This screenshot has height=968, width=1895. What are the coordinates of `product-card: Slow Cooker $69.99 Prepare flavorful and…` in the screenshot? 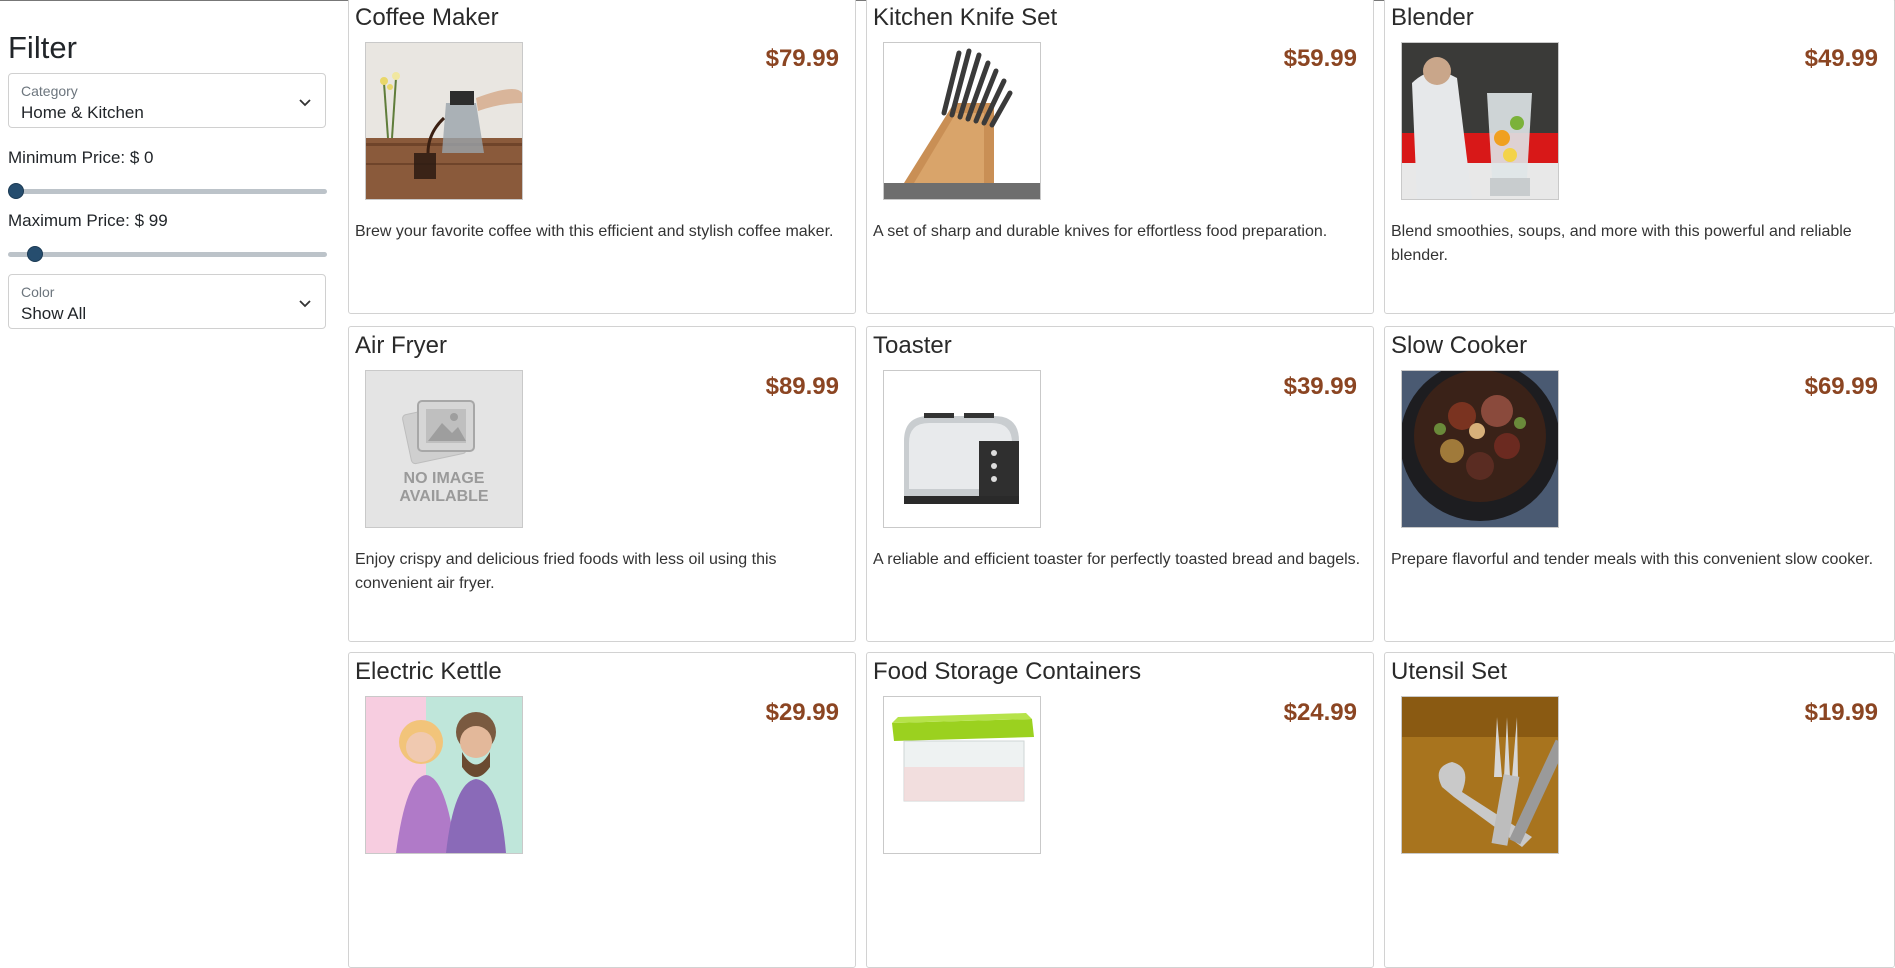 It's located at (1639, 484).